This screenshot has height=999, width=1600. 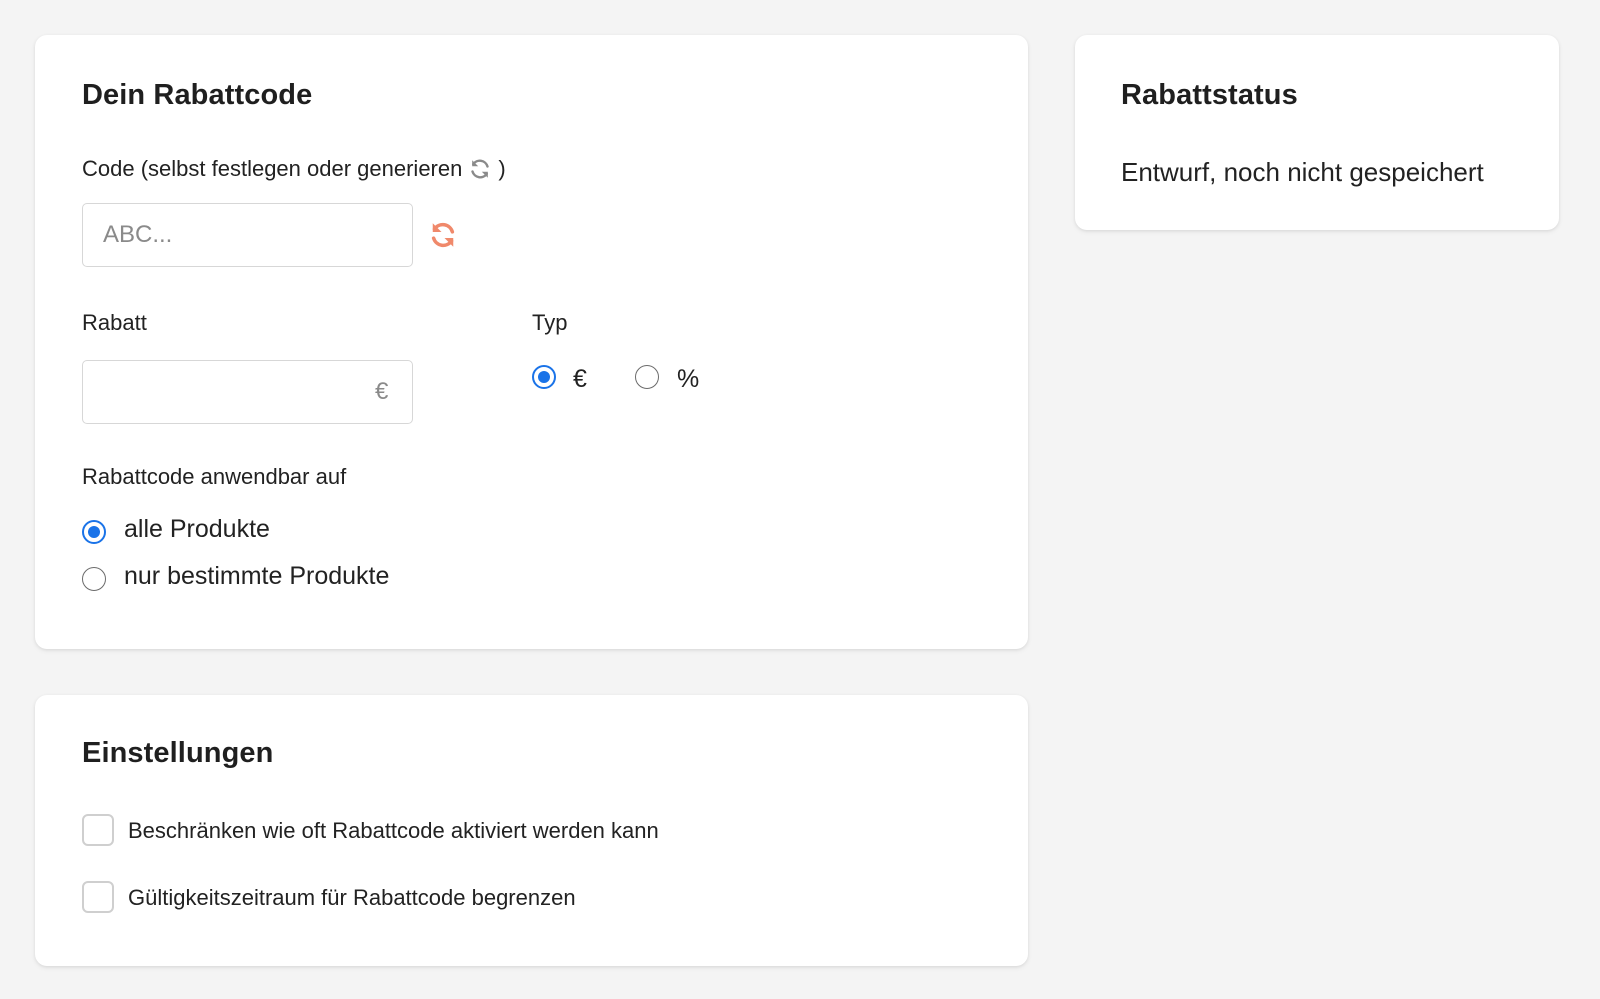 I want to click on generate-inline-icon, so click(x=480, y=169).